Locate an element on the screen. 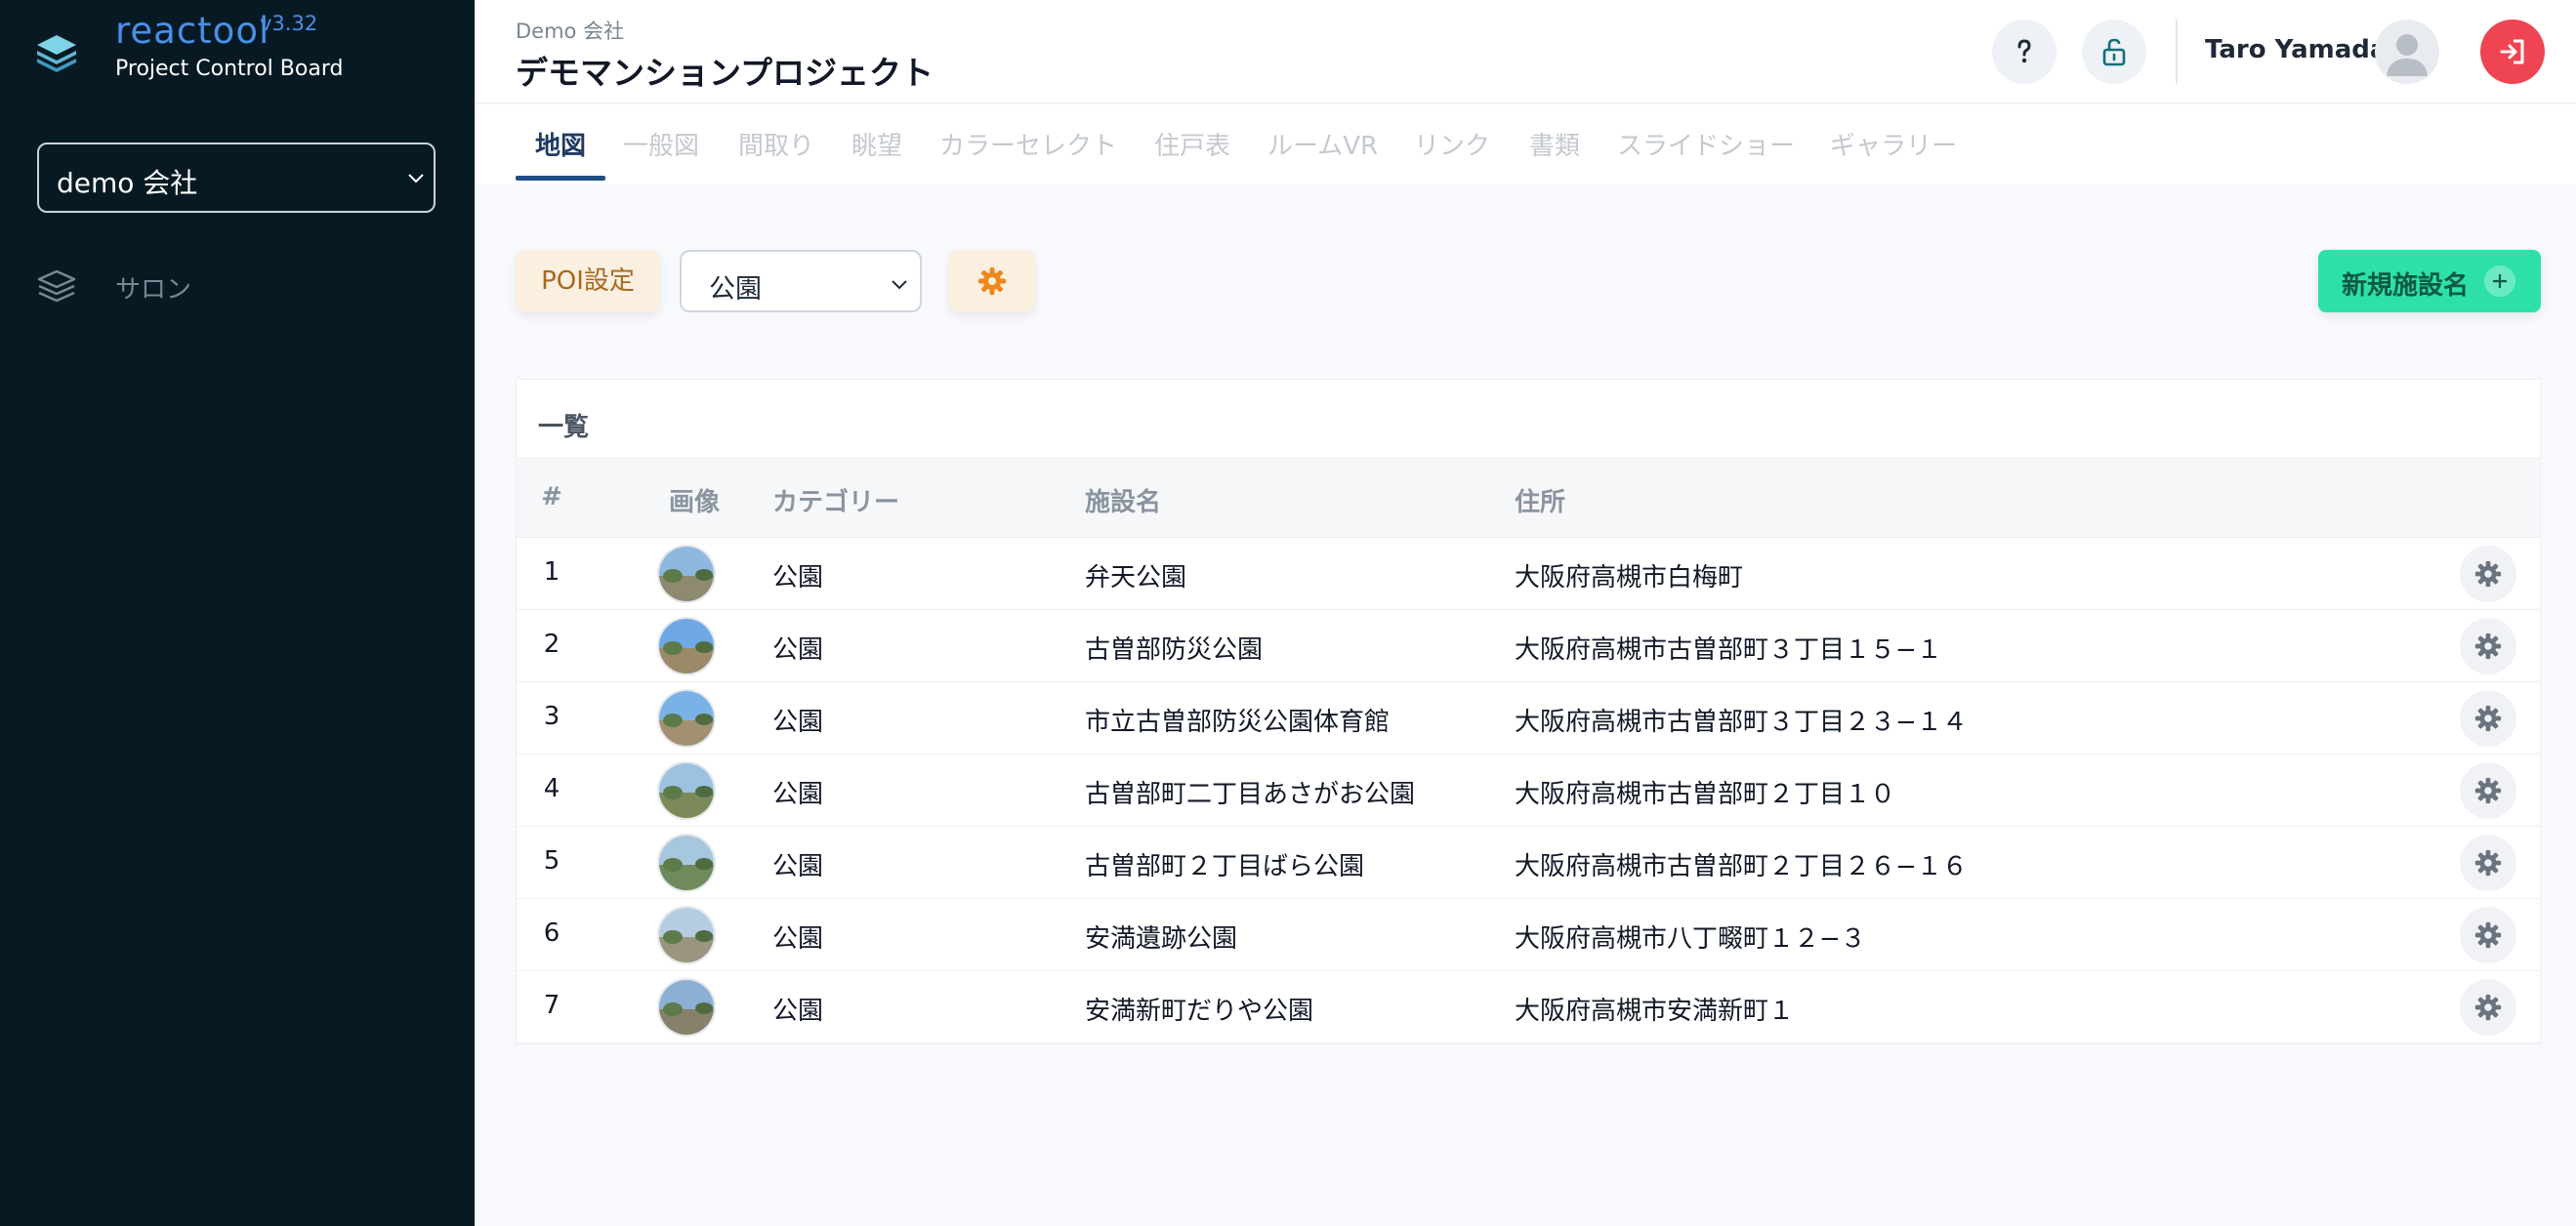 This screenshot has height=1226, width=2576. row-number: 6 is located at coordinates (552, 933).